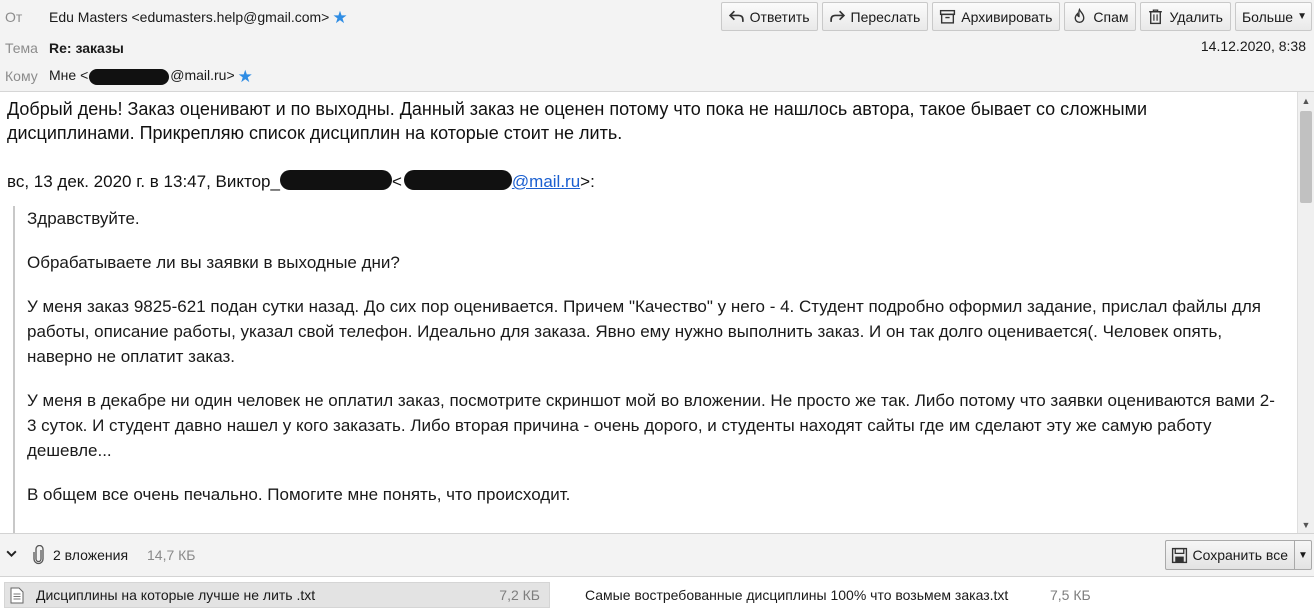 The height and width of the screenshot is (614, 1314). I want to click on citation-prefix: вс, 13 дек. 2020 г. в 13:47, Виктор_, so click(143, 181).